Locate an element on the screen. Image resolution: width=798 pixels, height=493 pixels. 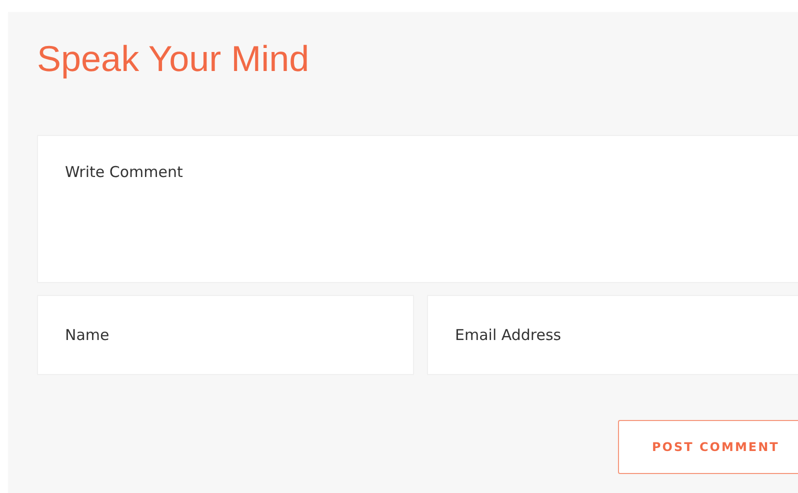
email-field: Email Address is located at coordinates (612, 335).